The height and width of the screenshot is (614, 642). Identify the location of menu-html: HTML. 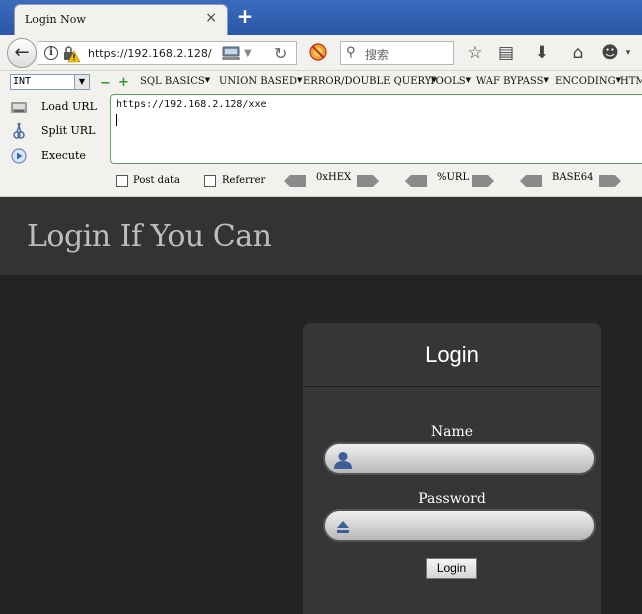
(631, 81).